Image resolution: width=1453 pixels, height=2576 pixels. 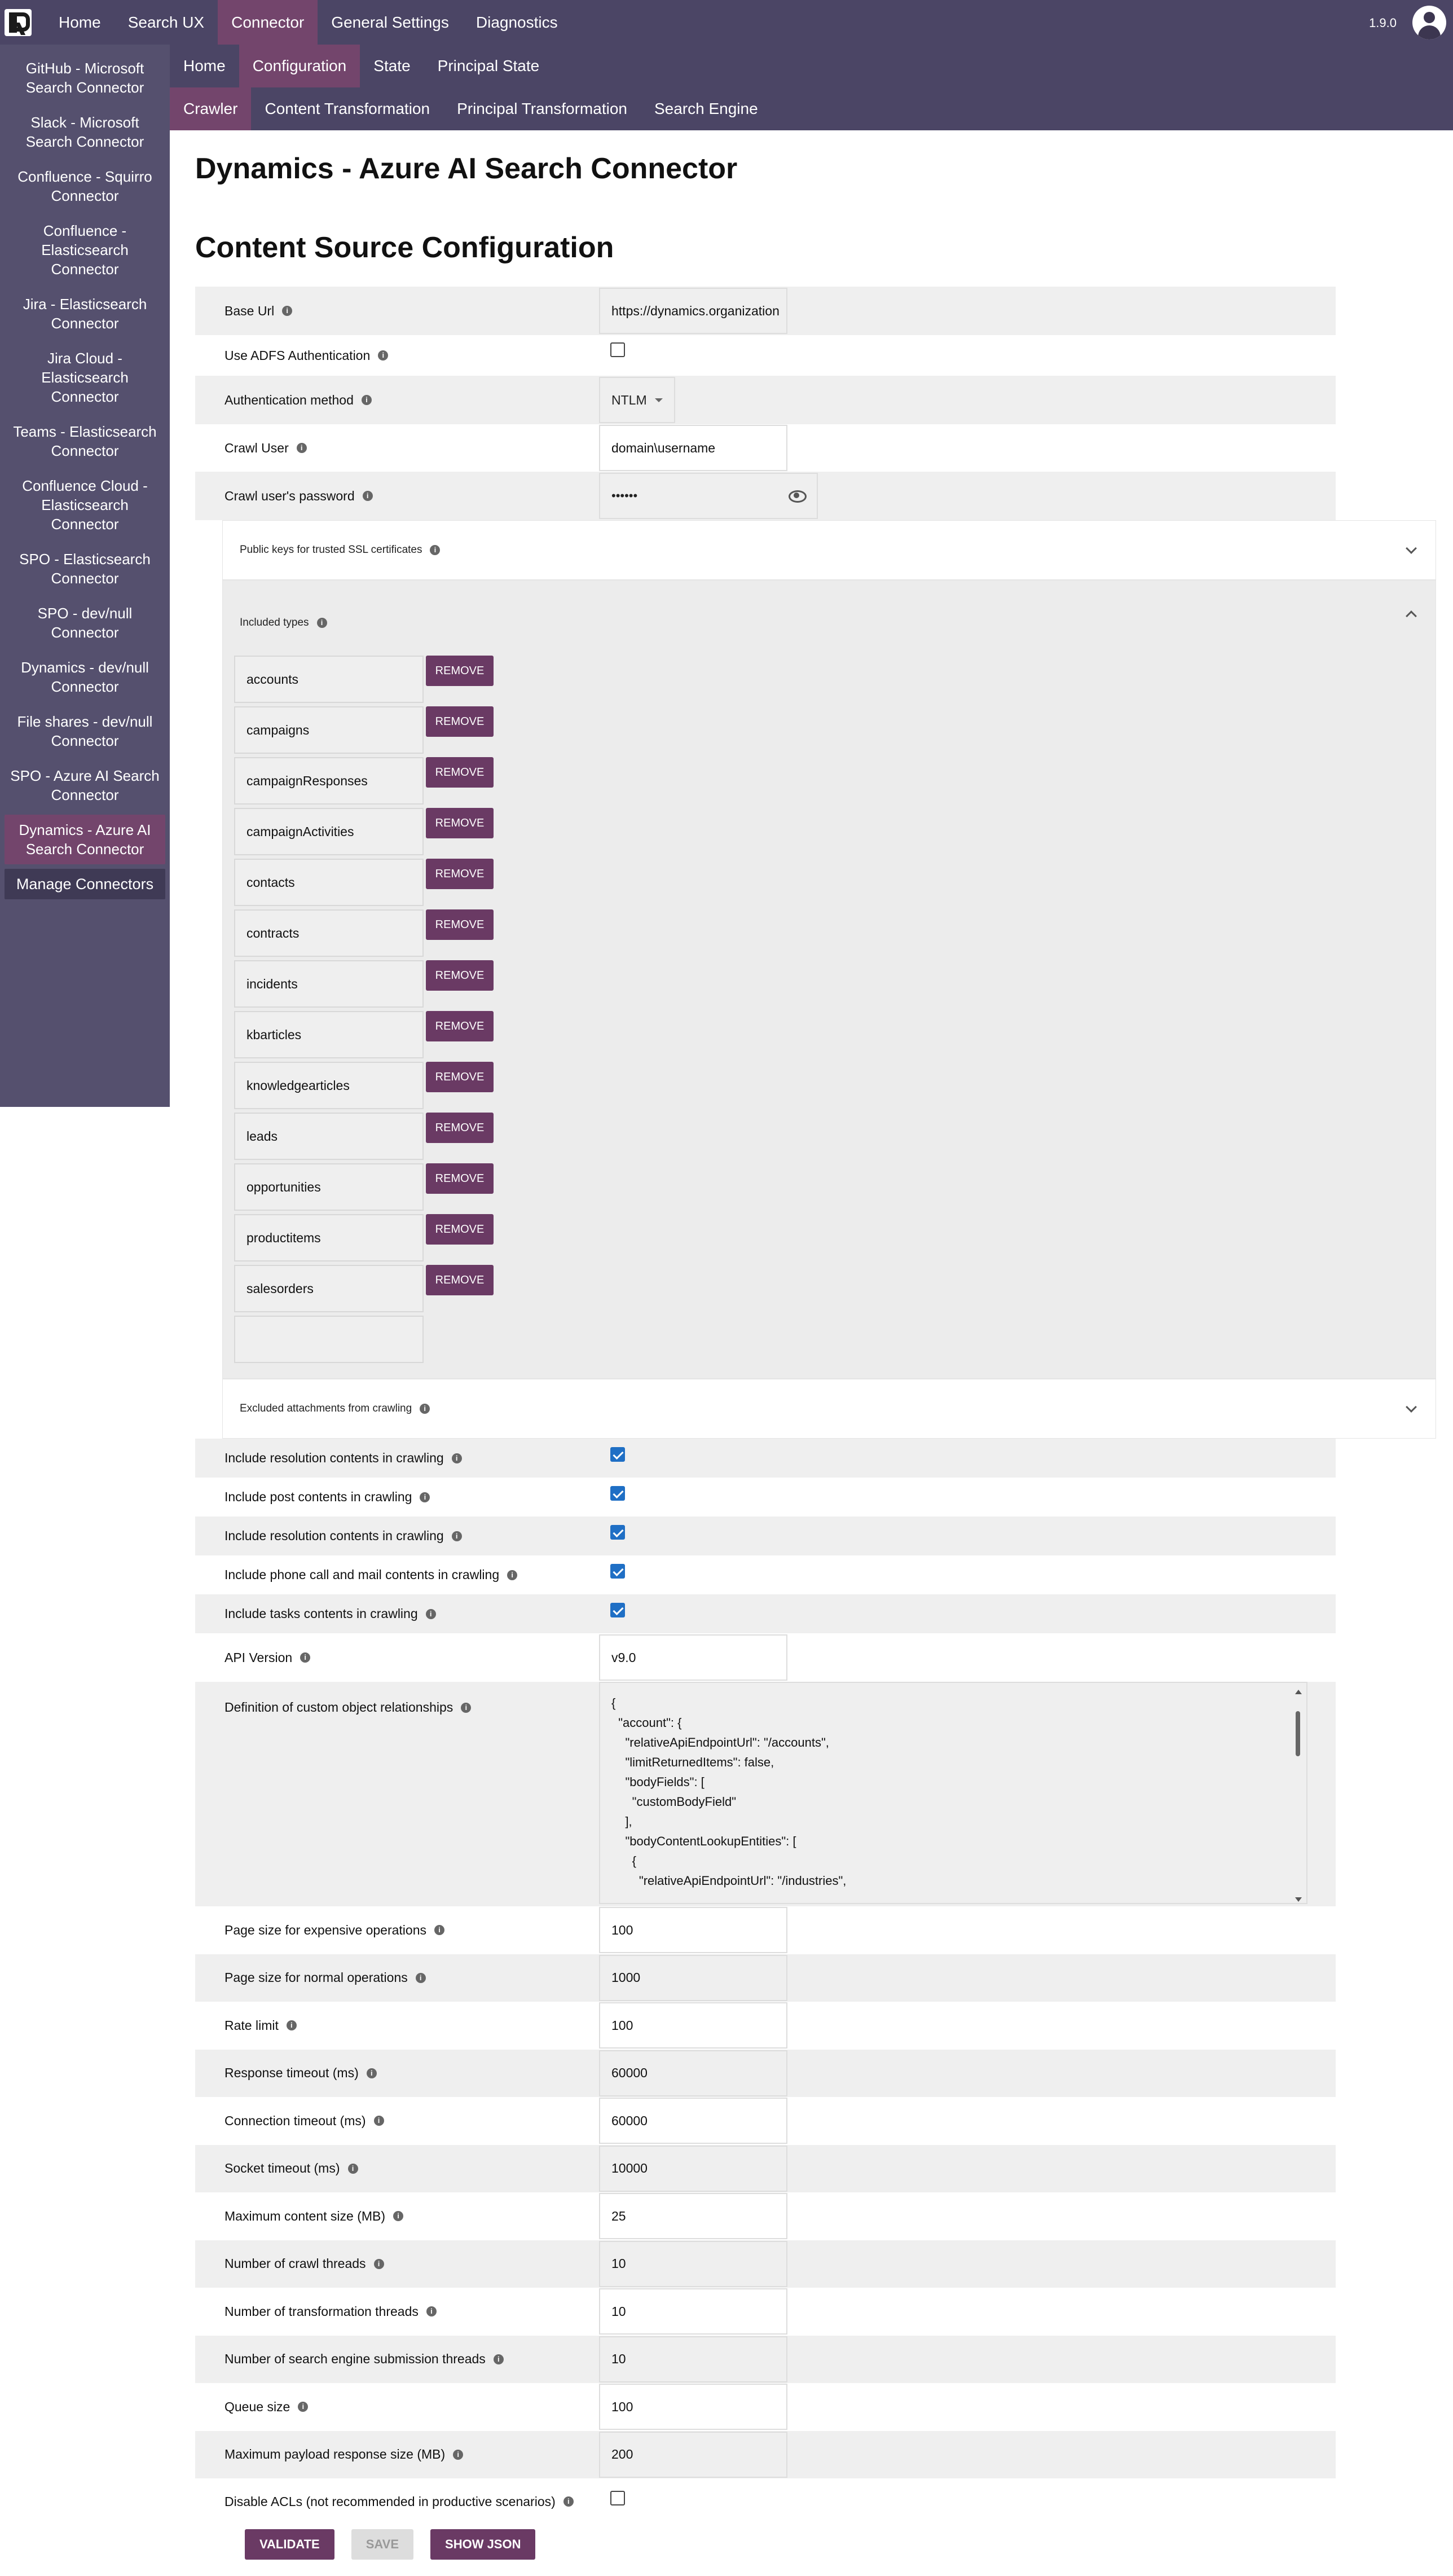 I want to click on textarea-scrollbar, so click(x=1298, y=1796).